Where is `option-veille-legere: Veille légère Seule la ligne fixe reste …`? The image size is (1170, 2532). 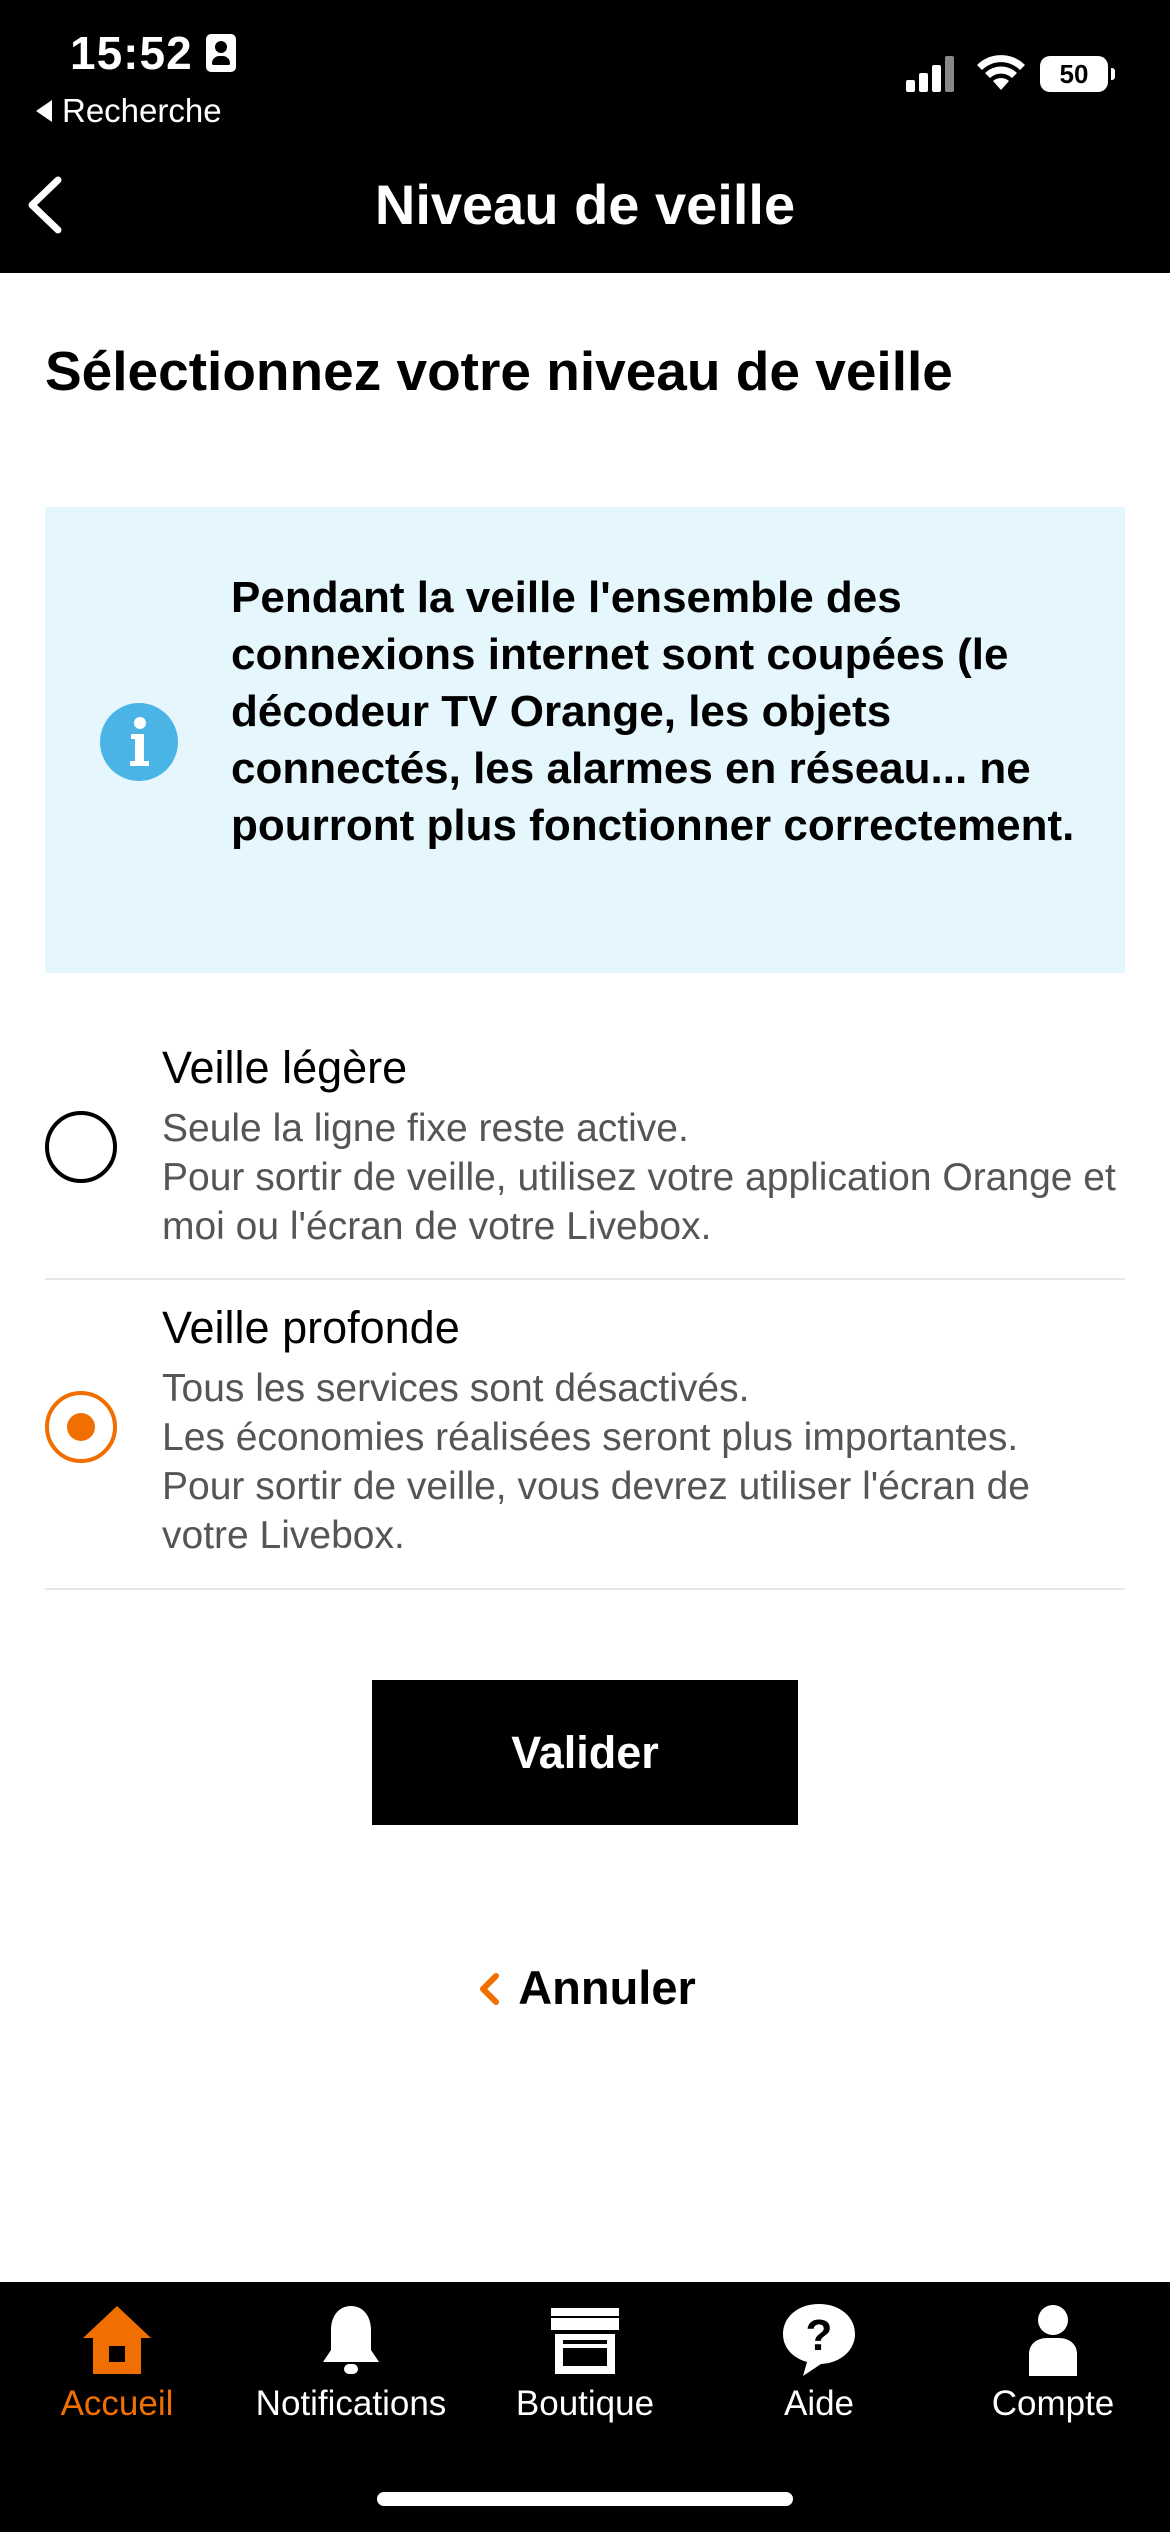 option-veille-legere: Veille légère Seule la ligne fixe reste … is located at coordinates (585, 1155).